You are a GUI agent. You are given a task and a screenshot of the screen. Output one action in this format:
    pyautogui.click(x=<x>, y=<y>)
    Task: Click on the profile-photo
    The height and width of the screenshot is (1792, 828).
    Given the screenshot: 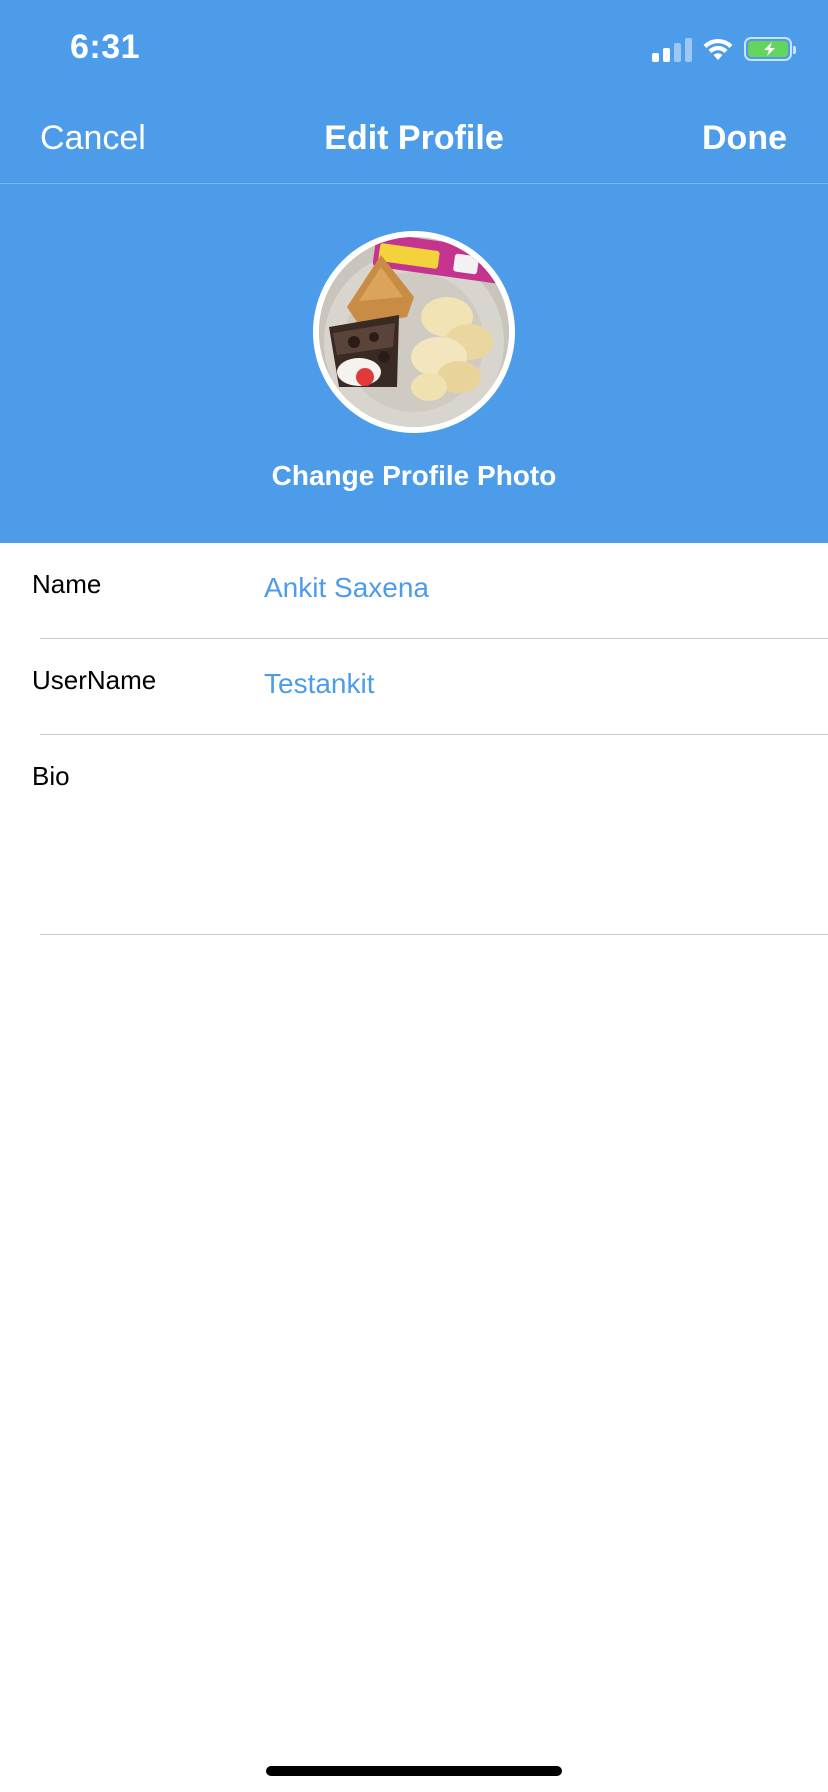 What is the action you would take?
    pyautogui.click(x=414, y=332)
    